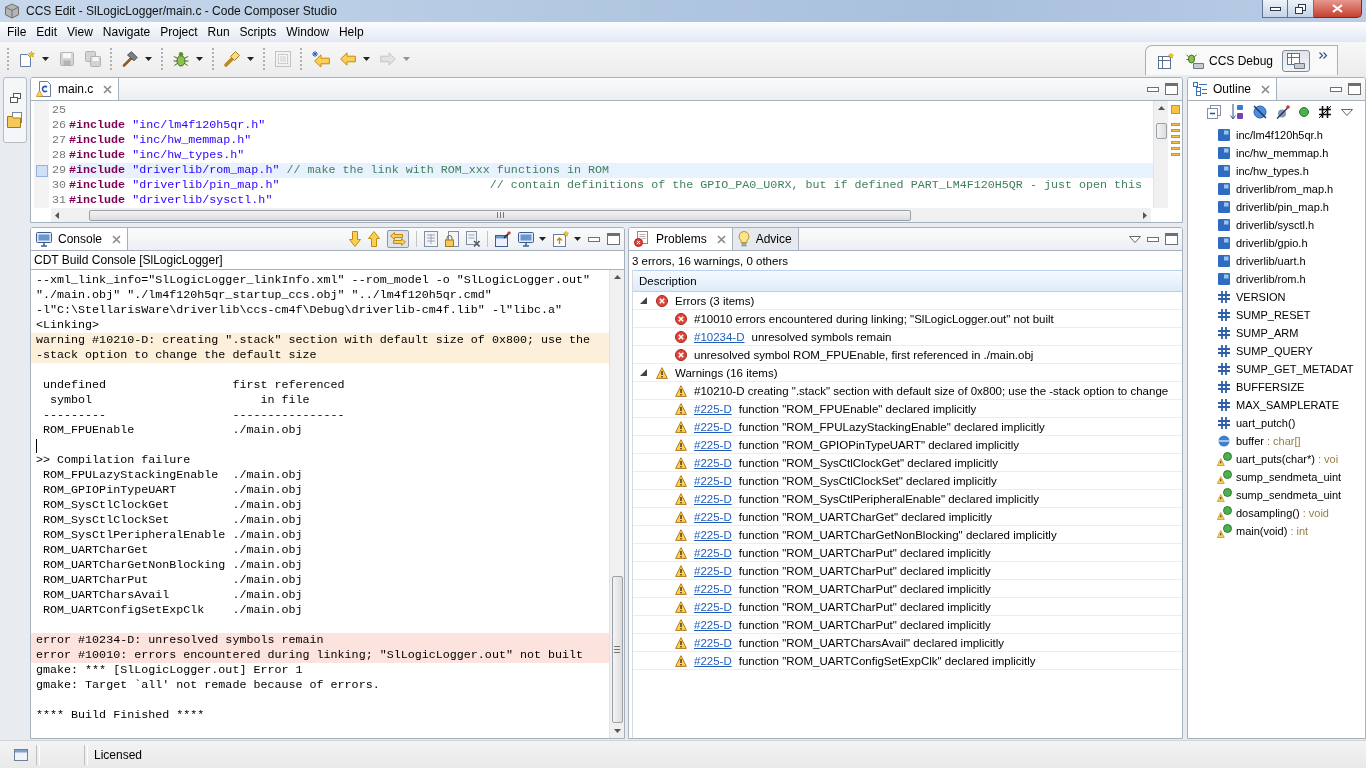  Describe the element at coordinates (218, 32) in the screenshot. I see `menu-item: Run` at that location.